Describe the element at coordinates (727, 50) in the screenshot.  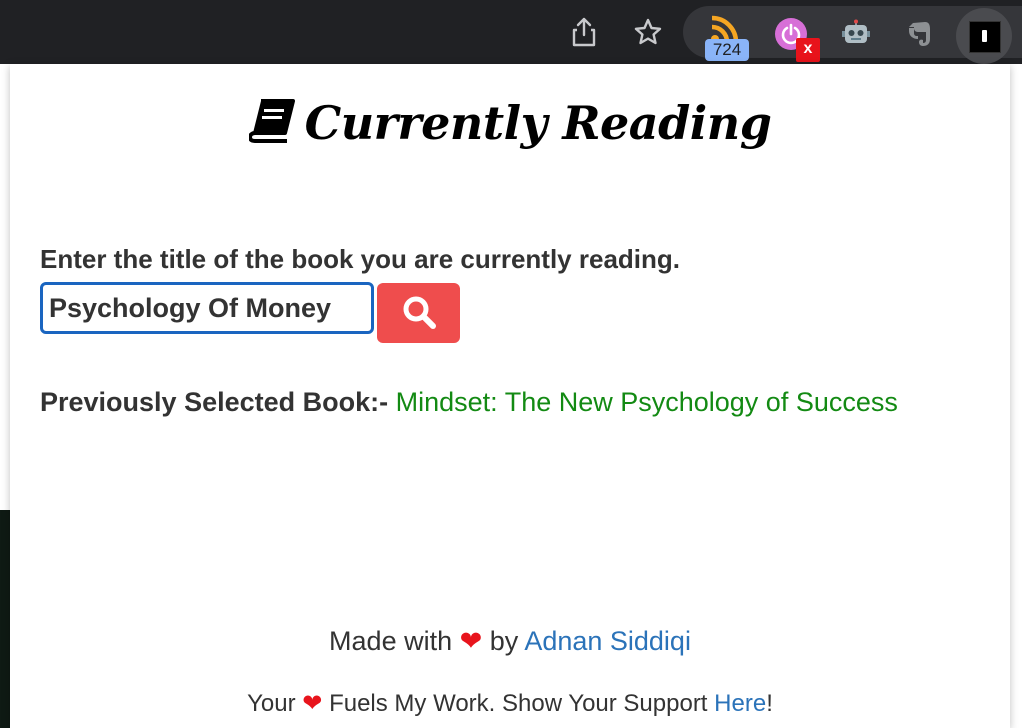
I see `rss-badge: 724` at that location.